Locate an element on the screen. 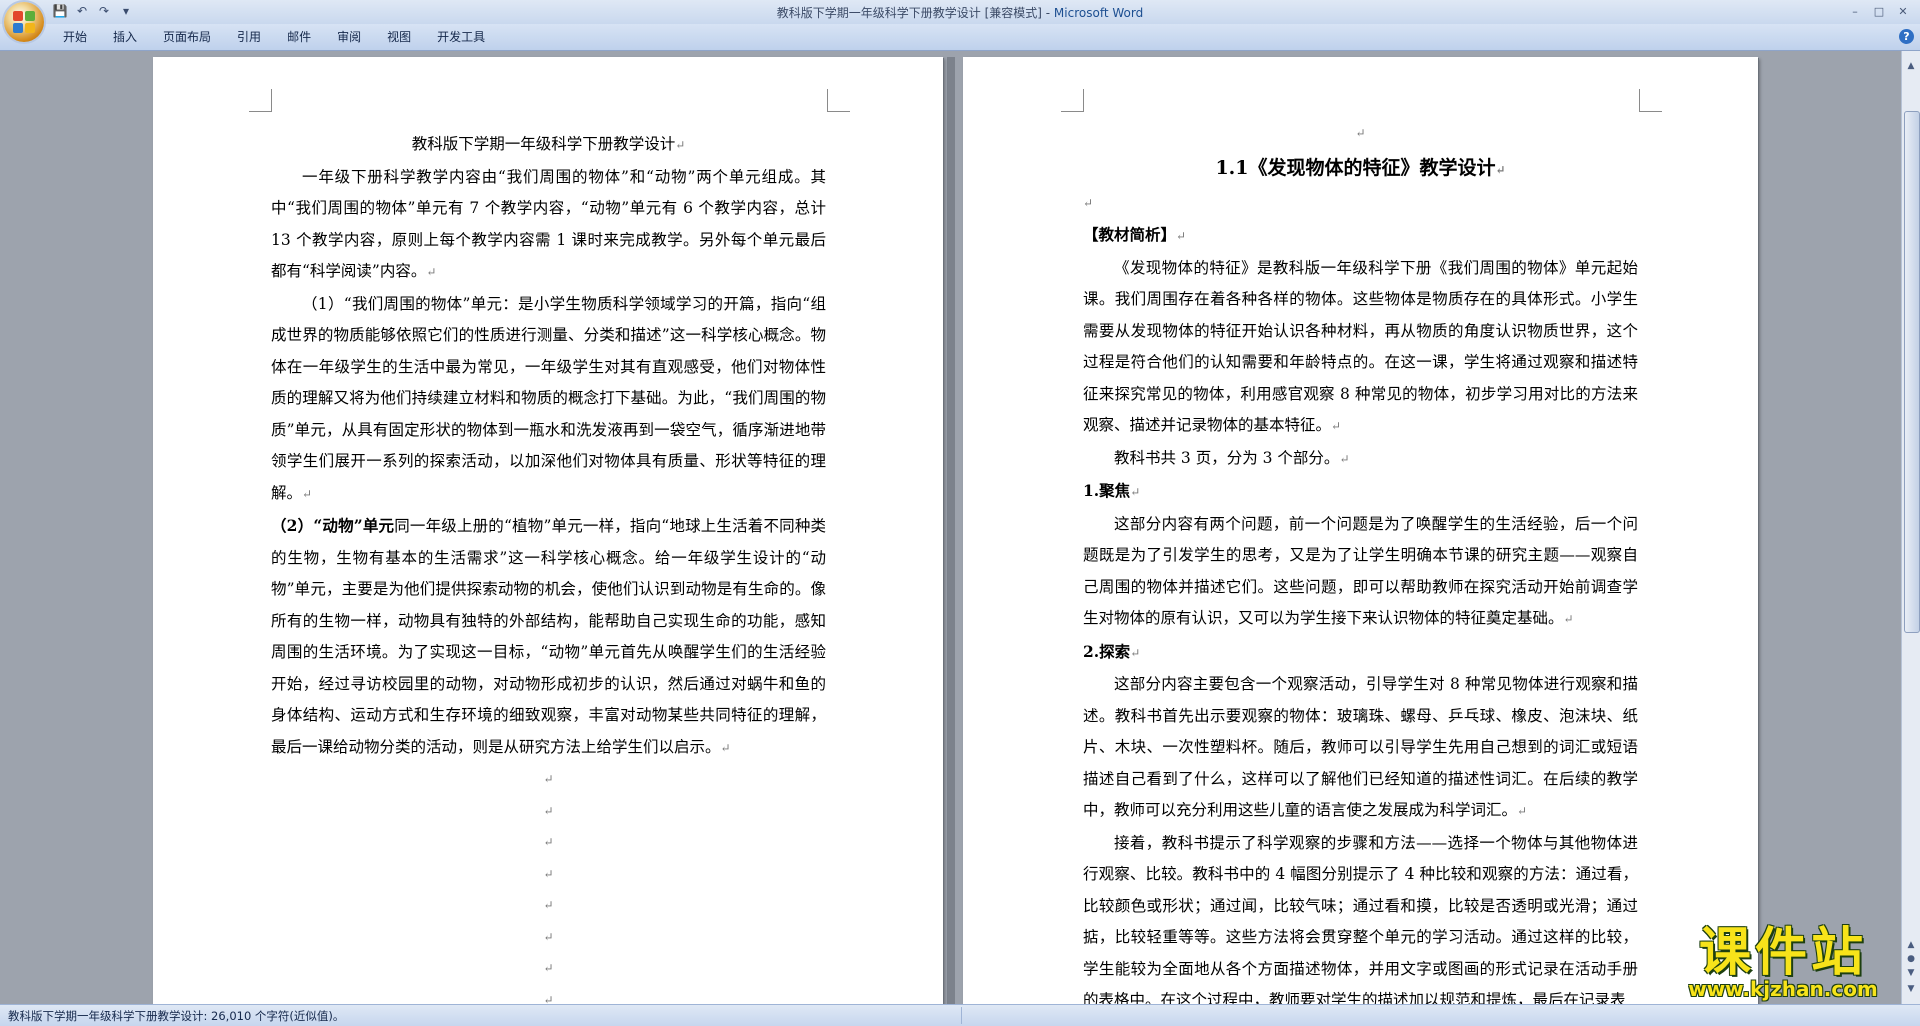  document-title: 教科版下学期一年级科学下册教学设计 [兼容模式] - is located at coordinates (915, 13).